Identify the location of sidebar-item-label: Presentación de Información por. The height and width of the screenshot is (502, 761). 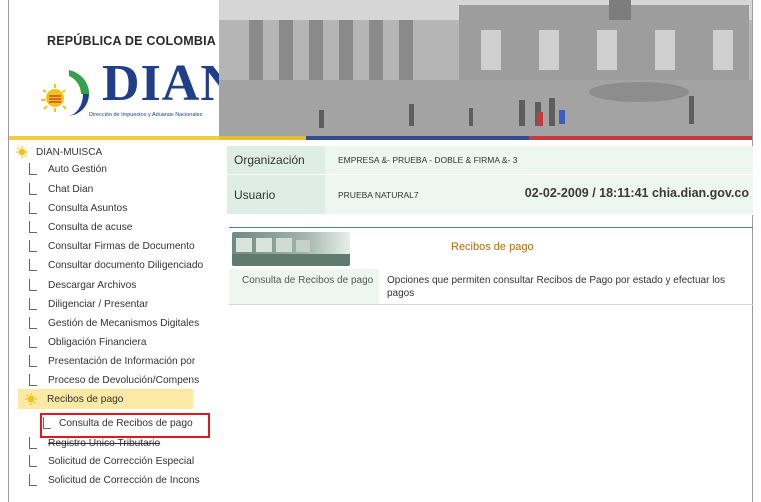
(122, 361).